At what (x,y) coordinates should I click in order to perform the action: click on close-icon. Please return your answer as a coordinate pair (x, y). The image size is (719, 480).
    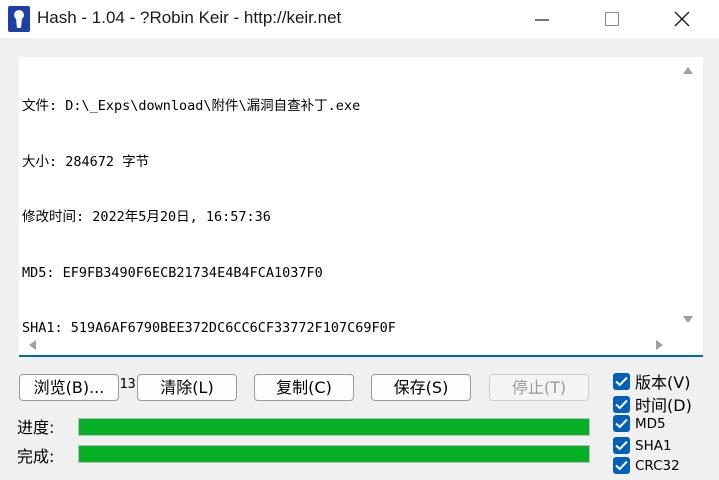
    Looking at the image, I should click on (682, 19).